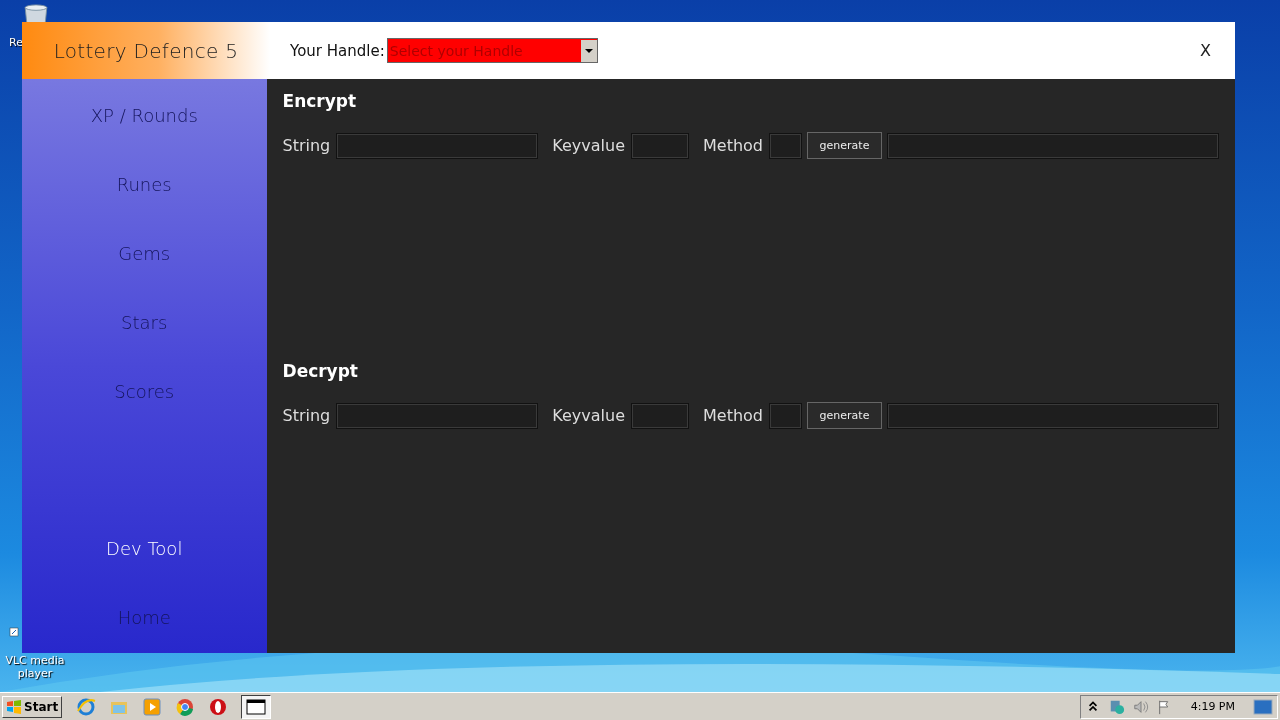  What do you see at coordinates (144, 185) in the screenshot?
I see `sidebar-item: Runes` at bounding box center [144, 185].